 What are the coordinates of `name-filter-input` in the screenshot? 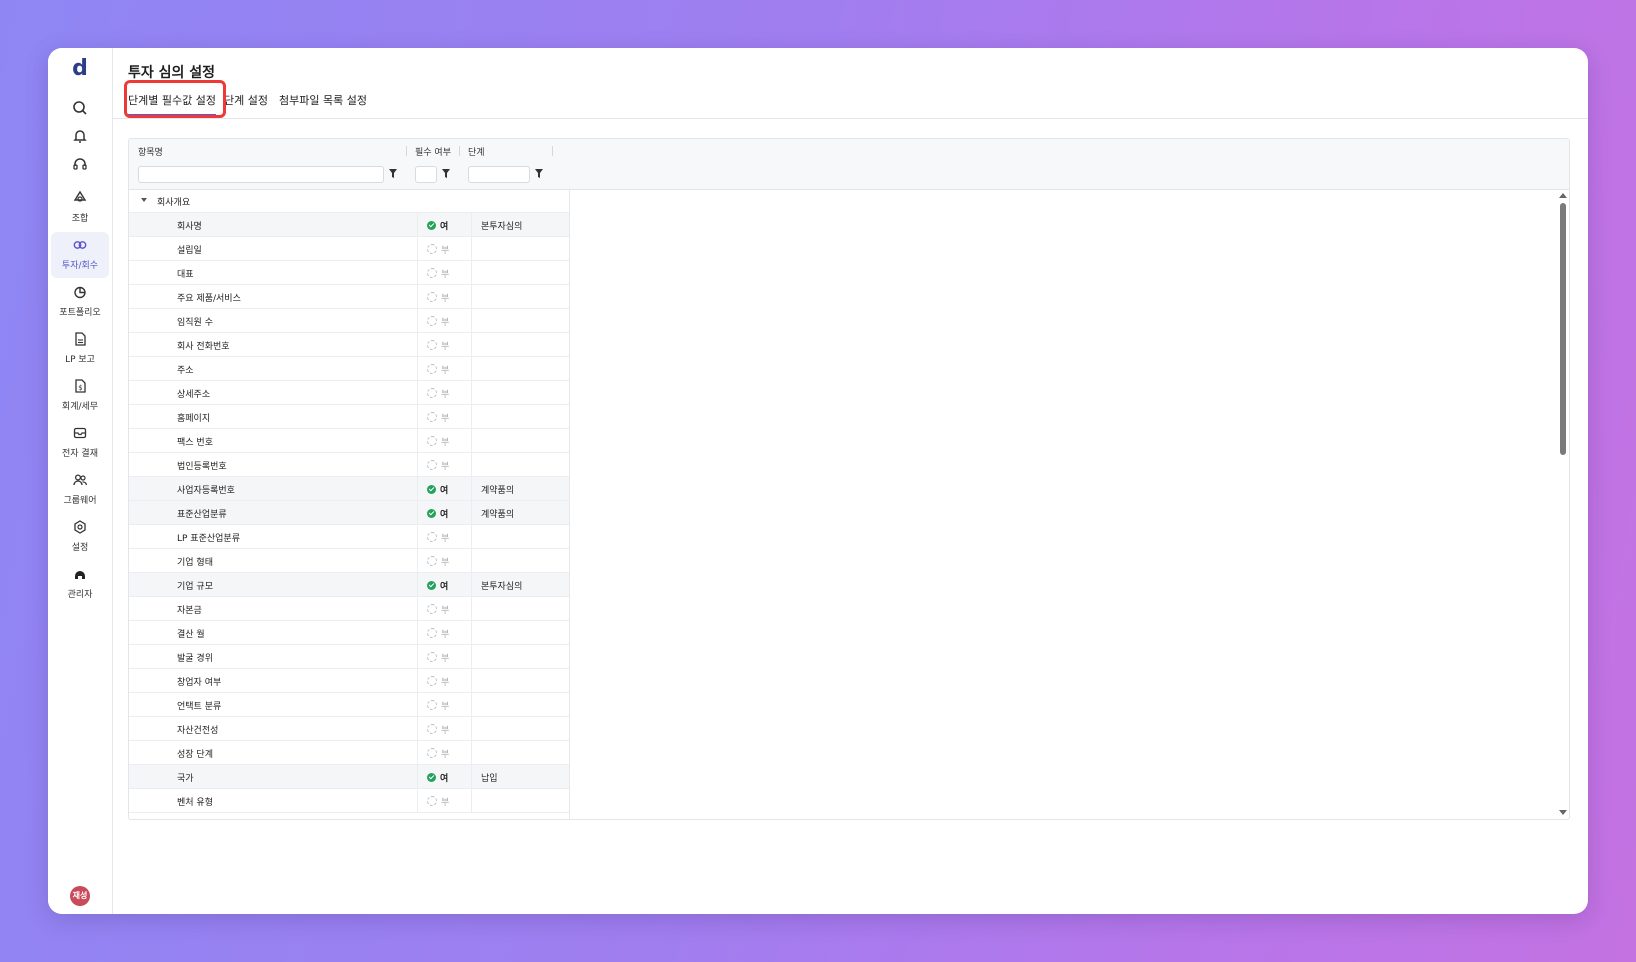 It's located at (261, 174).